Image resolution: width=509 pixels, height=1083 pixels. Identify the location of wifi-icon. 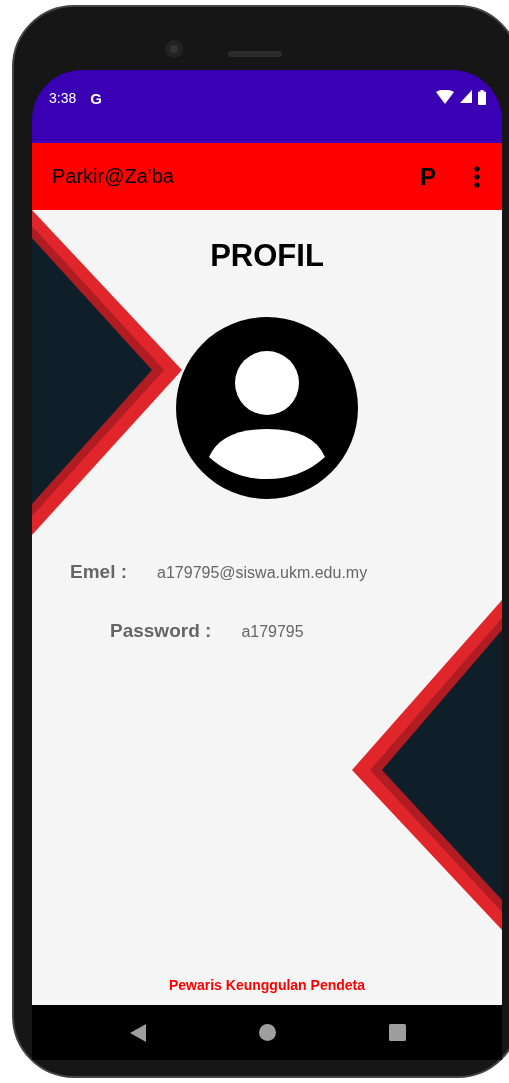
(445, 97).